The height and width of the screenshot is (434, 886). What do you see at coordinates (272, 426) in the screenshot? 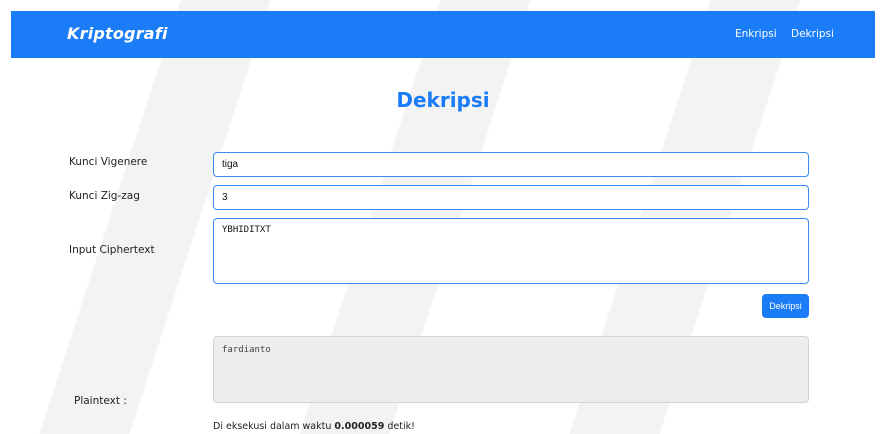
I see `exec-prefix: Di eksekusi dalam waktu` at bounding box center [272, 426].